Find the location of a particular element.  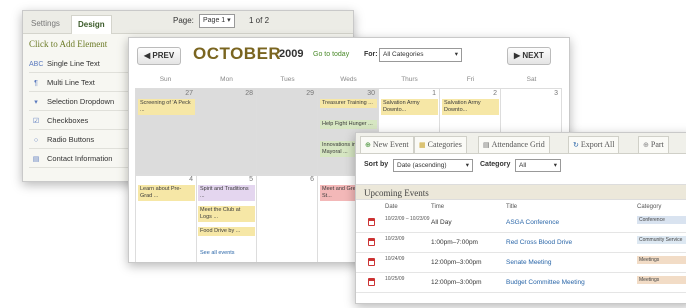

grid-icon: ▤ is located at coordinates (486, 145).